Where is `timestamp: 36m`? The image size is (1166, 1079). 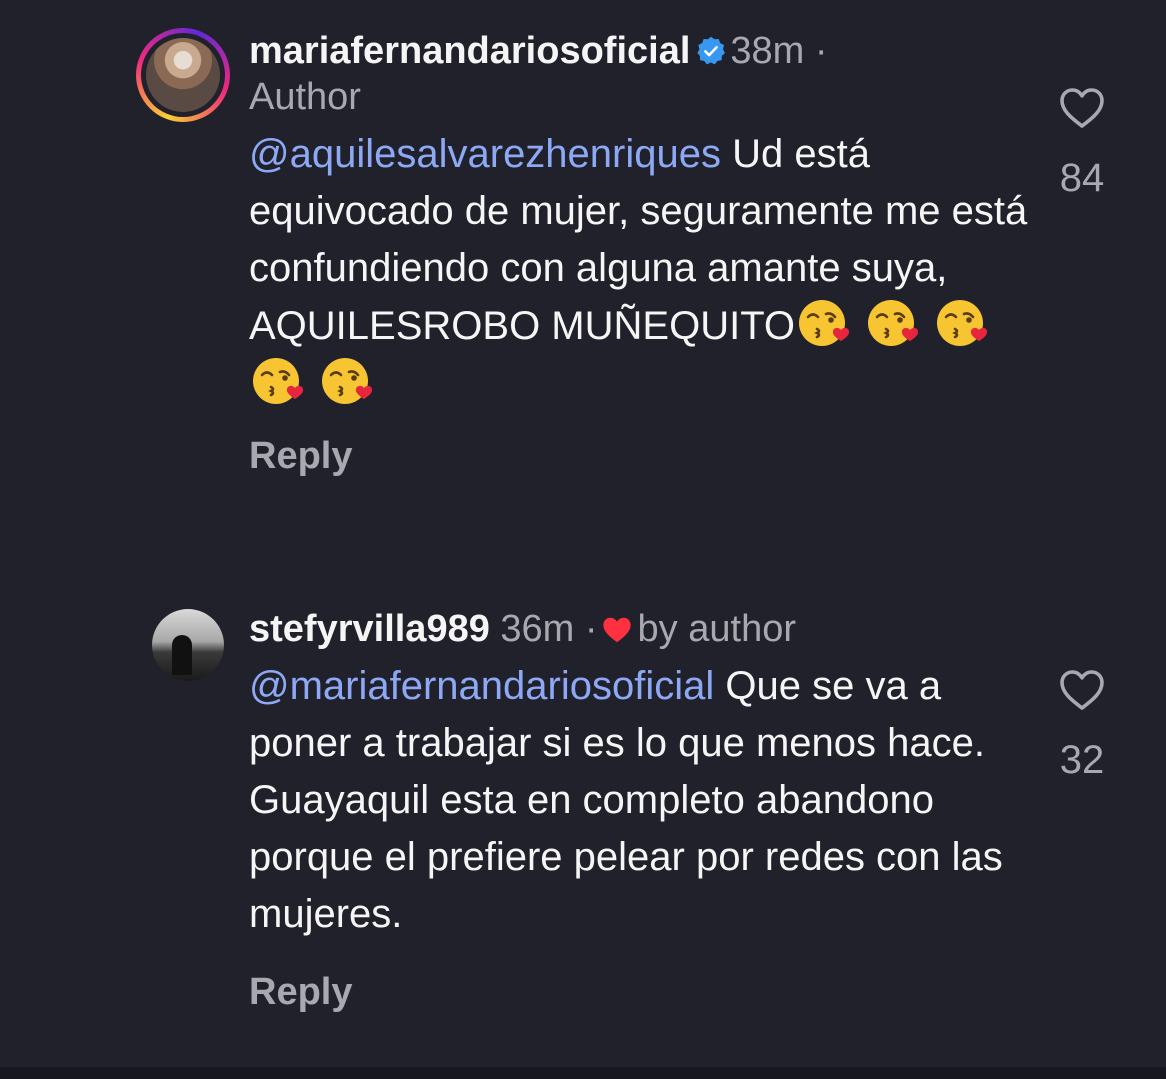
timestamp: 36m is located at coordinates (537, 629).